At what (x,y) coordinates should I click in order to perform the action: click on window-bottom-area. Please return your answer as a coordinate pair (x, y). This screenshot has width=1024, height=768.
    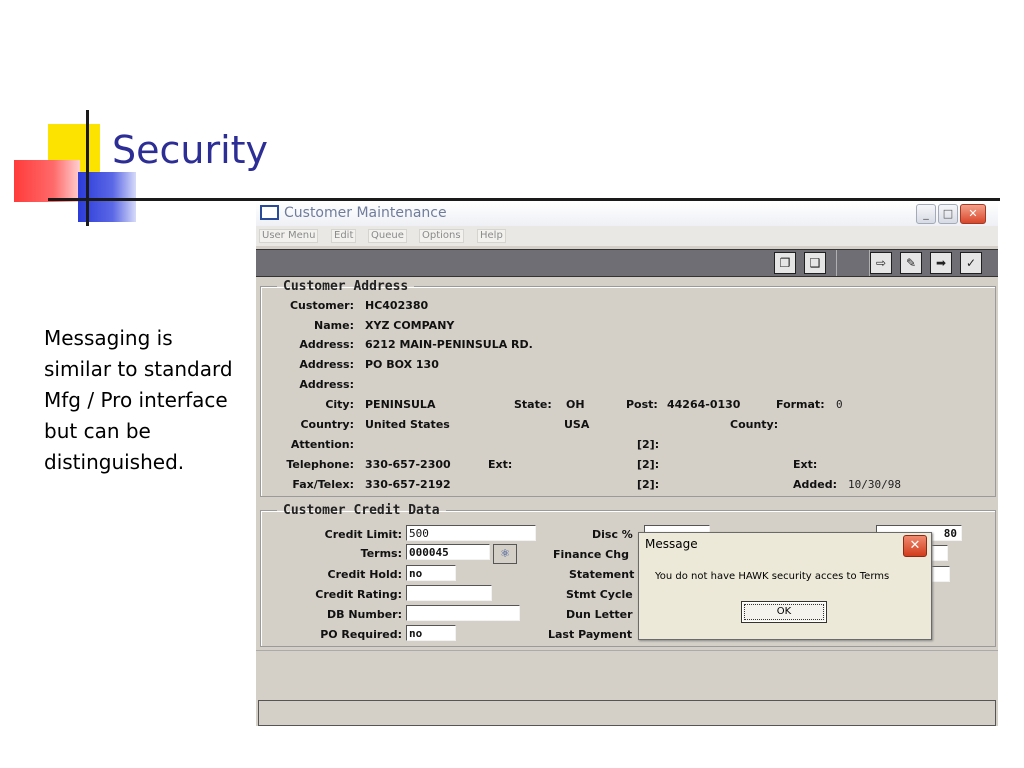
    Looking at the image, I should click on (627, 675).